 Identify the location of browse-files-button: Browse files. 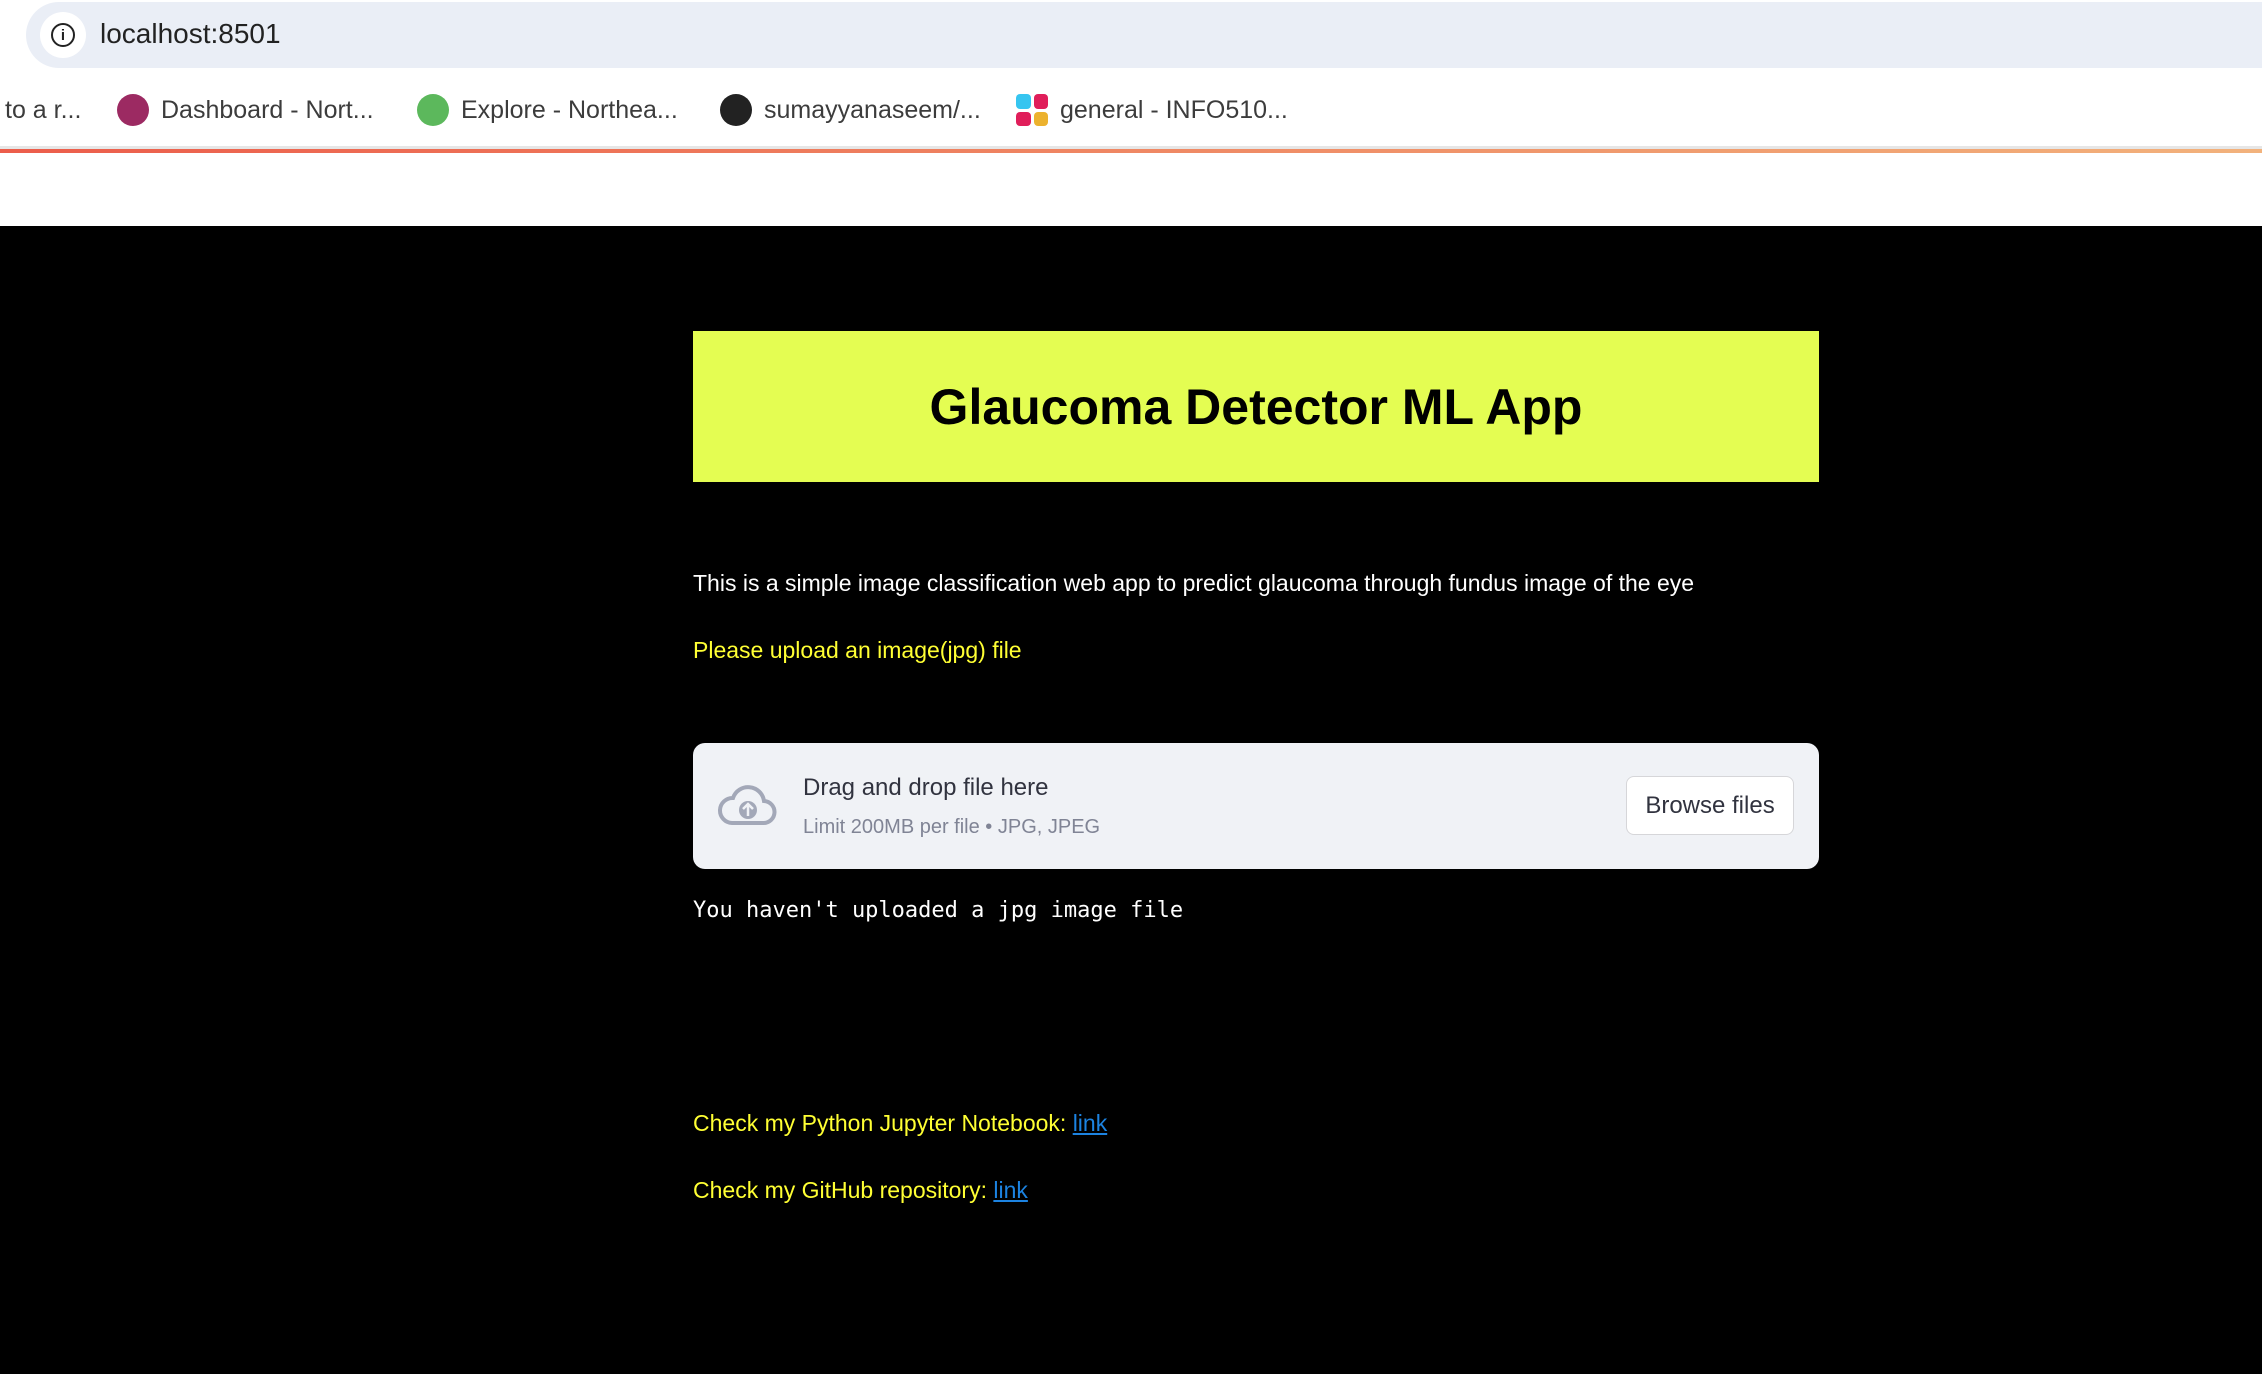
(1710, 805).